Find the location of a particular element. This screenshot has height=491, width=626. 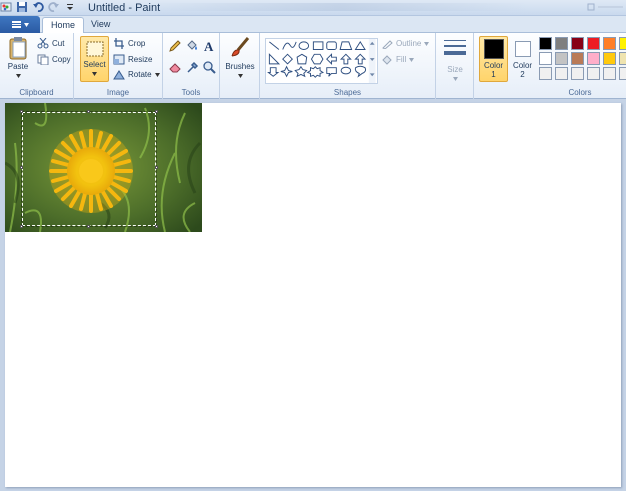

copy-button: Copy is located at coordinates (54, 59).